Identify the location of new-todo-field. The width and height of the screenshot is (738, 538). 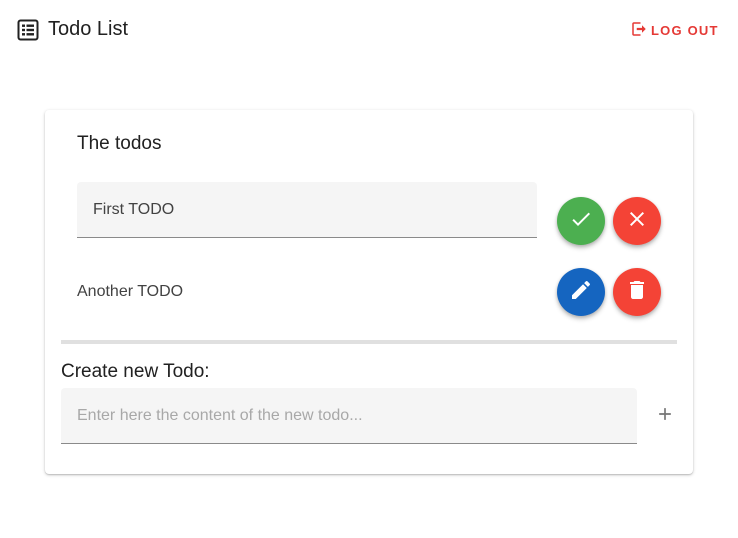
(349, 416).